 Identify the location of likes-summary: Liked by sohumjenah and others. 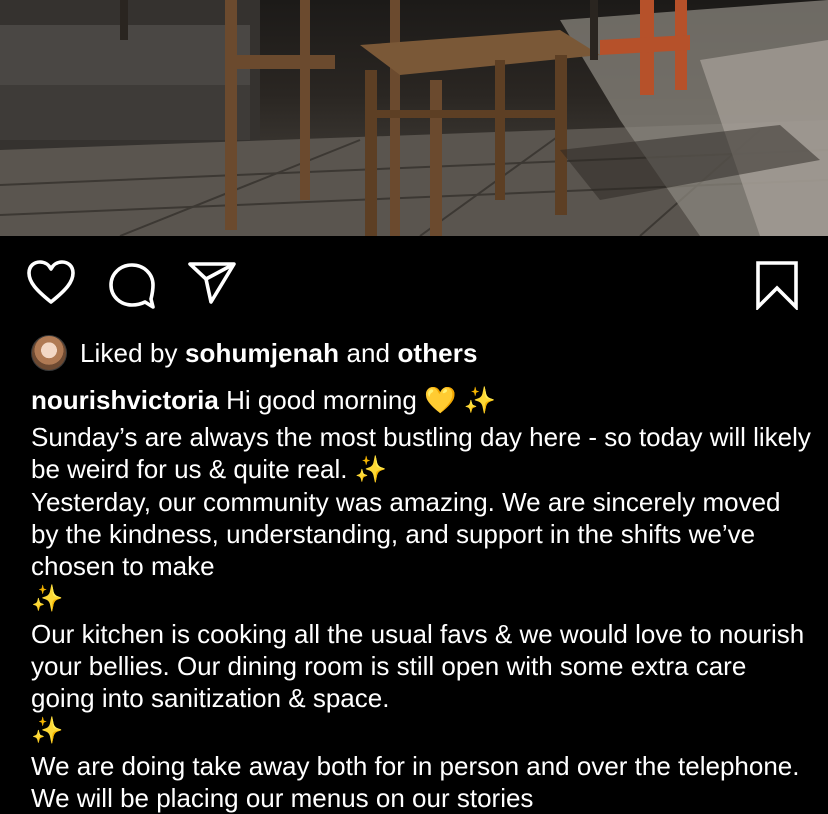
(254, 353).